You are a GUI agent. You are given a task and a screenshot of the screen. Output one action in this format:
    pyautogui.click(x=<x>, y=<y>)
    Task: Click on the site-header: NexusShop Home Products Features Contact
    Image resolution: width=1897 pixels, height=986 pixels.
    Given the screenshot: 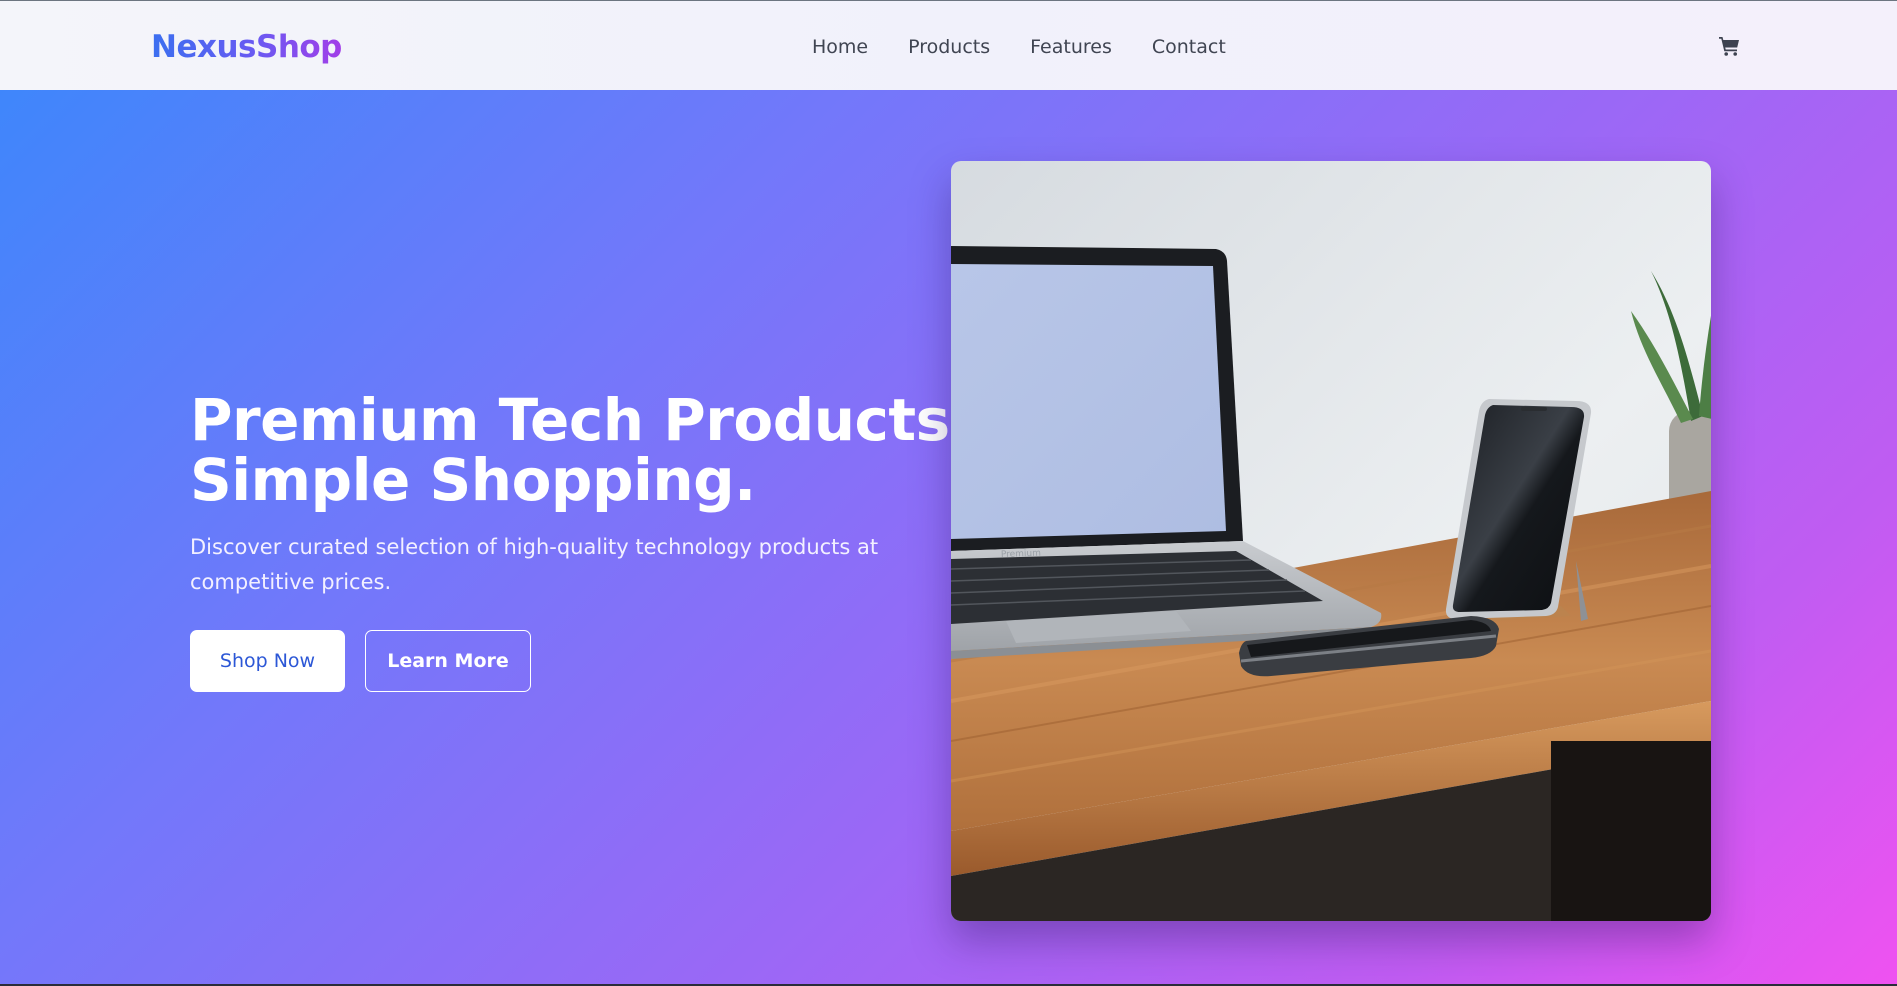 What is the action you would take?
    pyautogui.click(x=948, y=45)
    